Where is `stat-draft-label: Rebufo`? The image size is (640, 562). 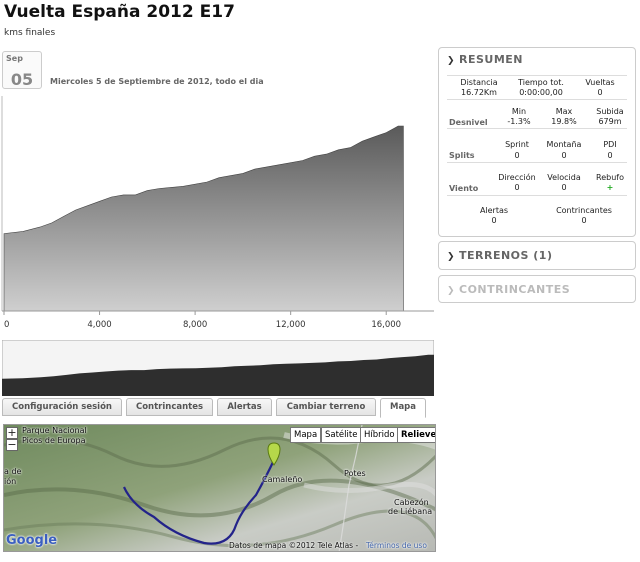
stat-draft-label: Rebufo is located at coordinates (610, 177).